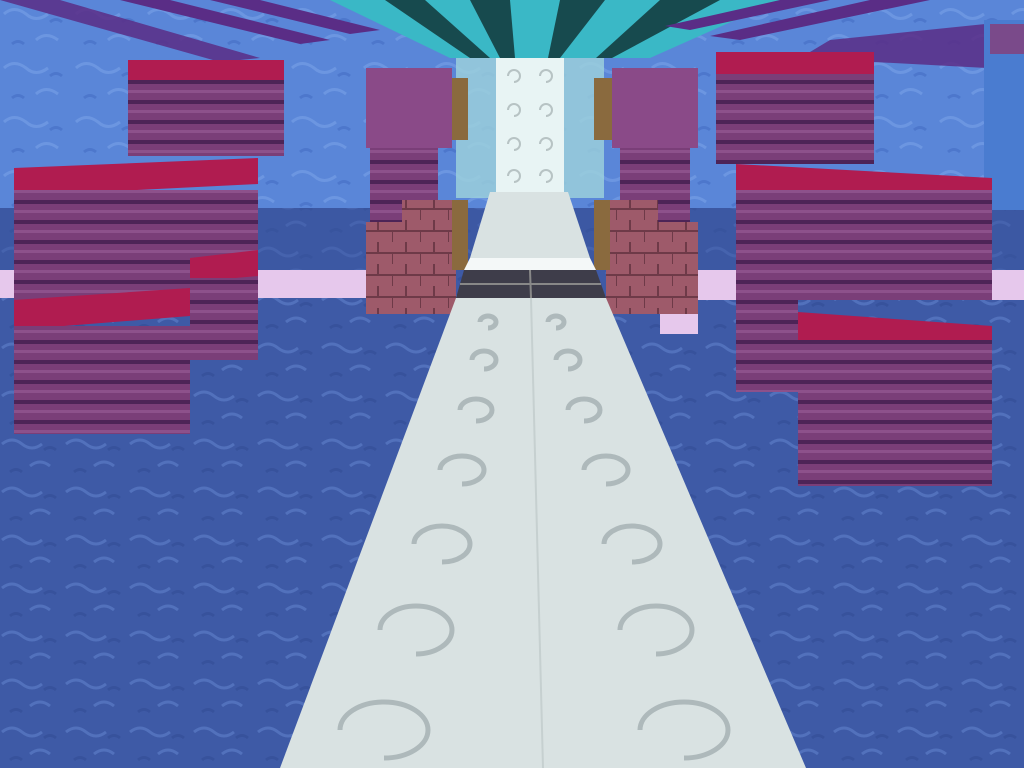  I want to click on path-light-strip, so click(530, 264).